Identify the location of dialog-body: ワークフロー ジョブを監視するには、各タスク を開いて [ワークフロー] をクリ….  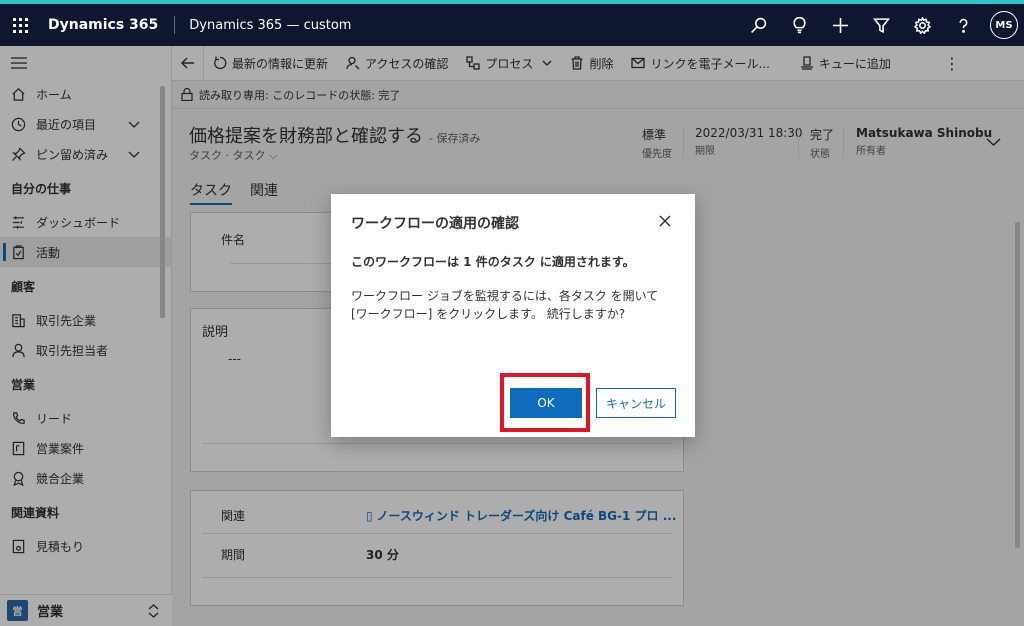
(505, 305).